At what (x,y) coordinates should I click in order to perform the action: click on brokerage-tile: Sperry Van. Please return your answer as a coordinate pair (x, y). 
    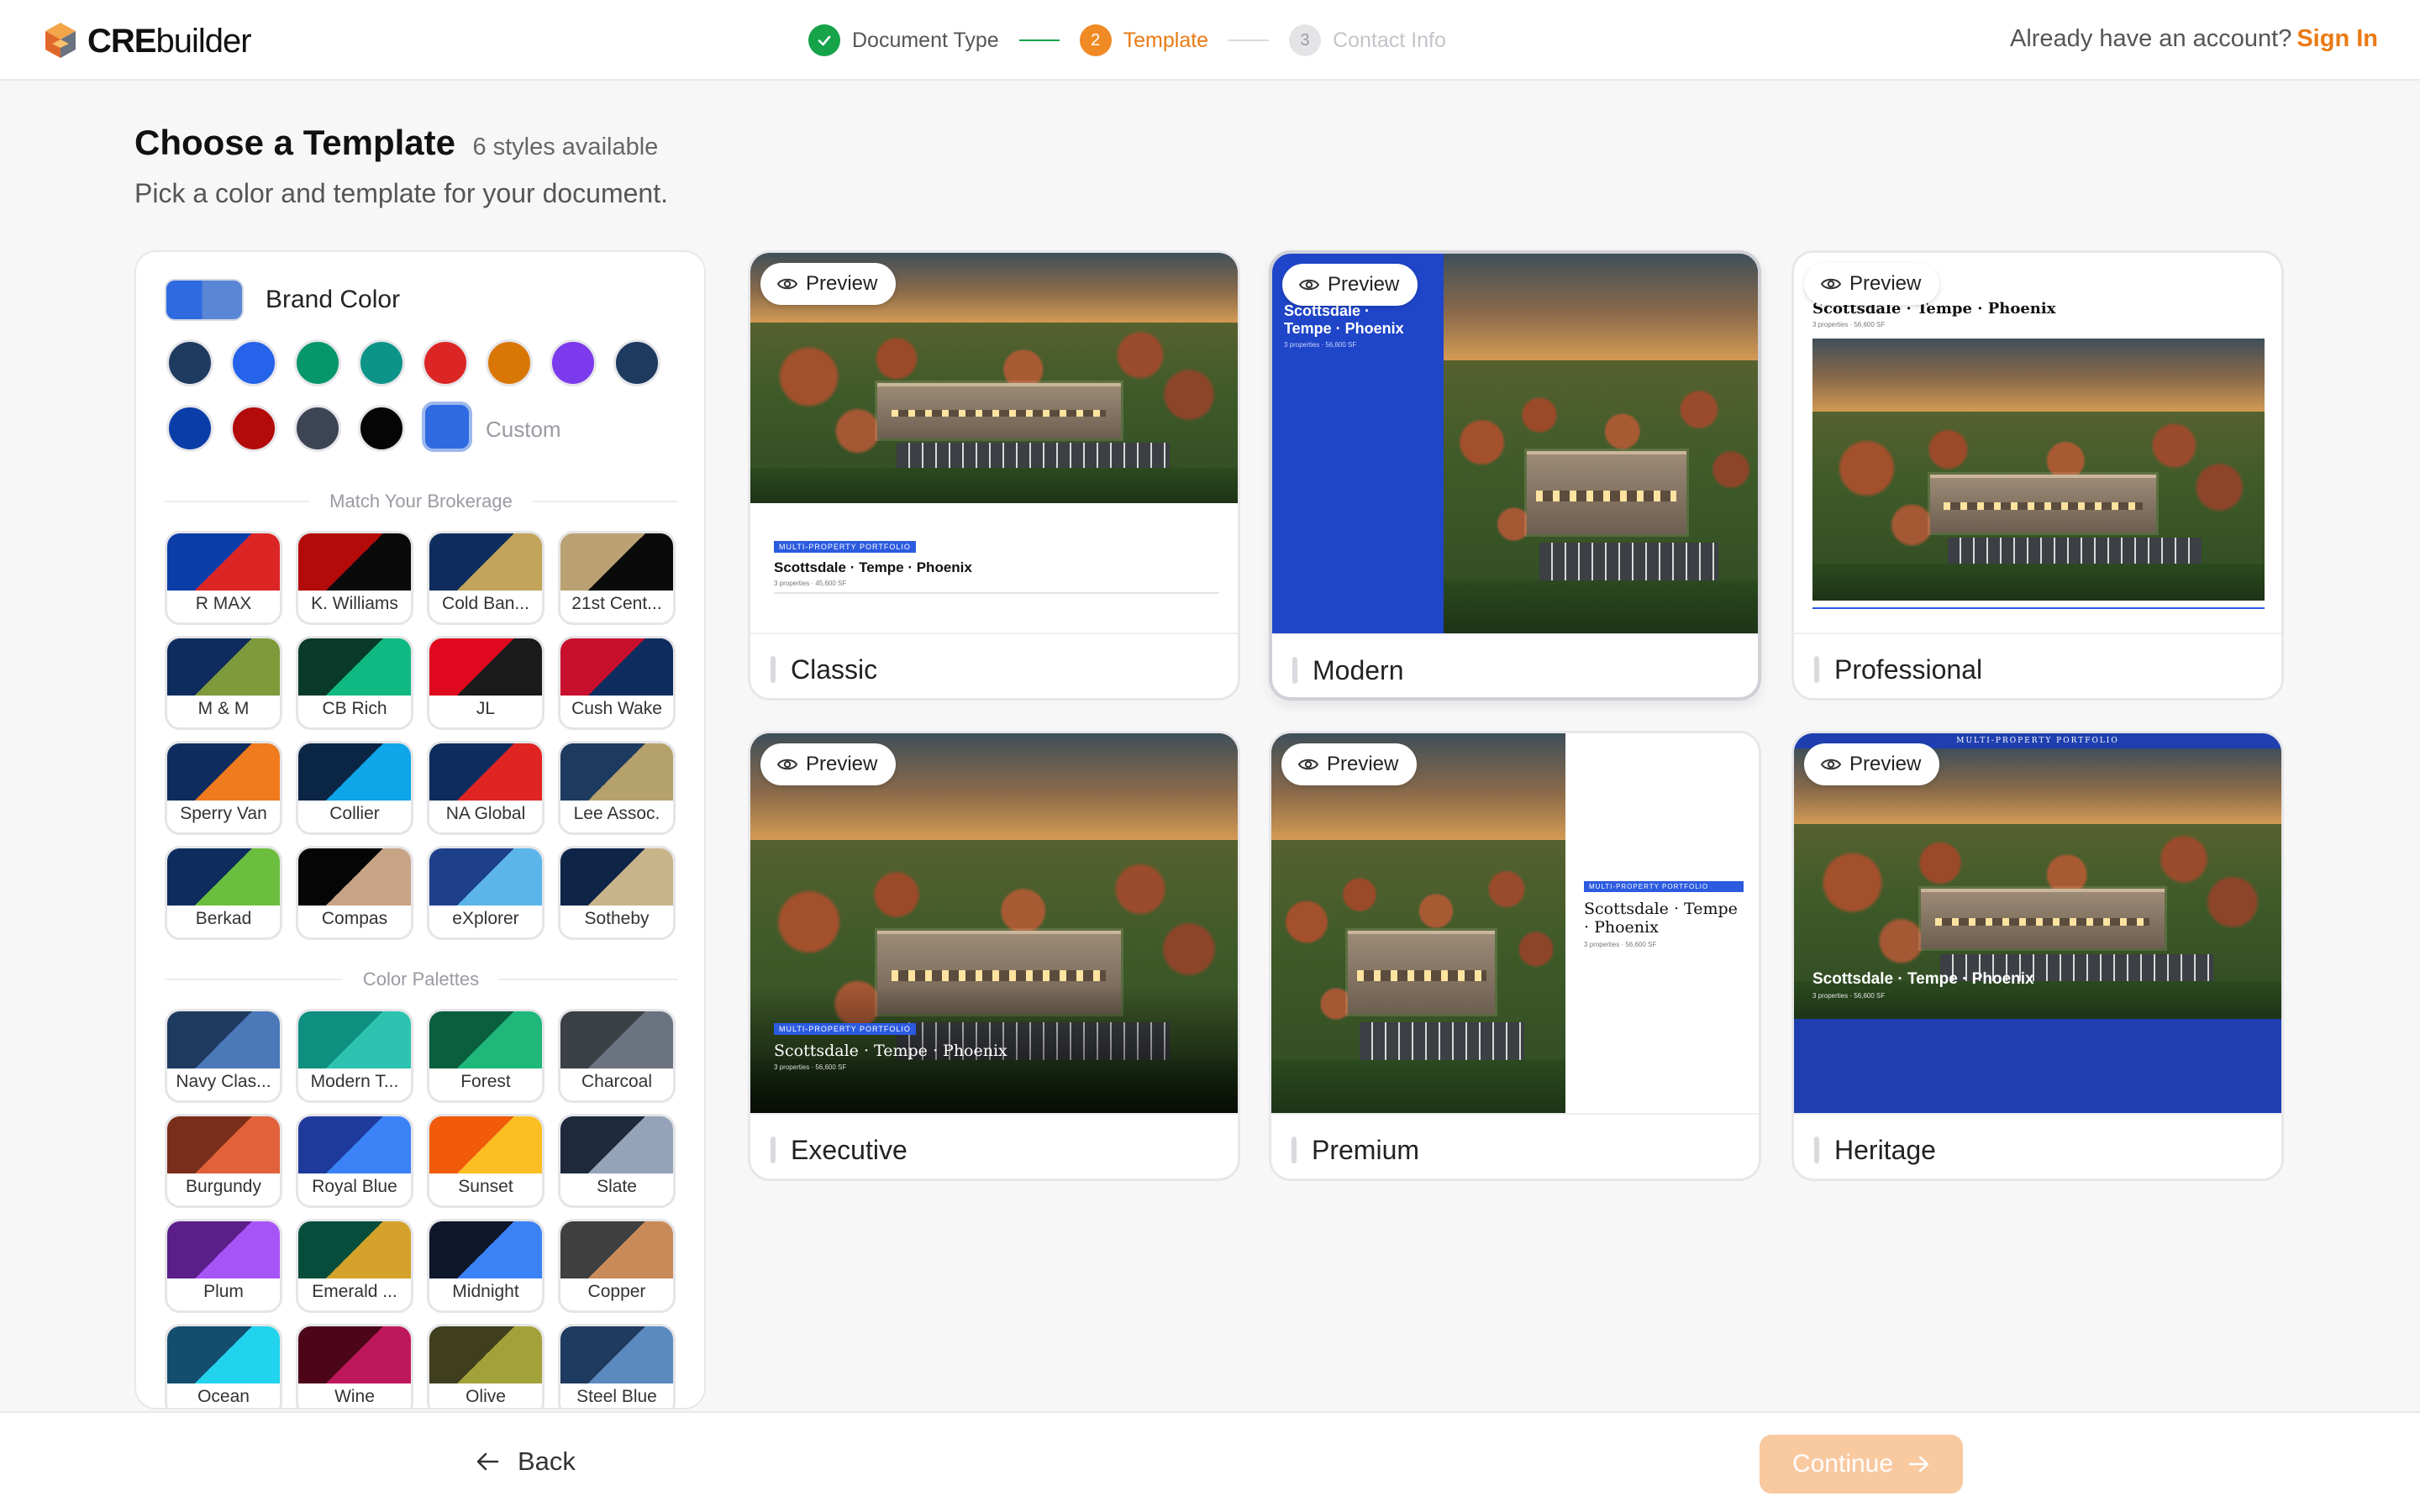
    Looking at the image, I should click on (224, 788).